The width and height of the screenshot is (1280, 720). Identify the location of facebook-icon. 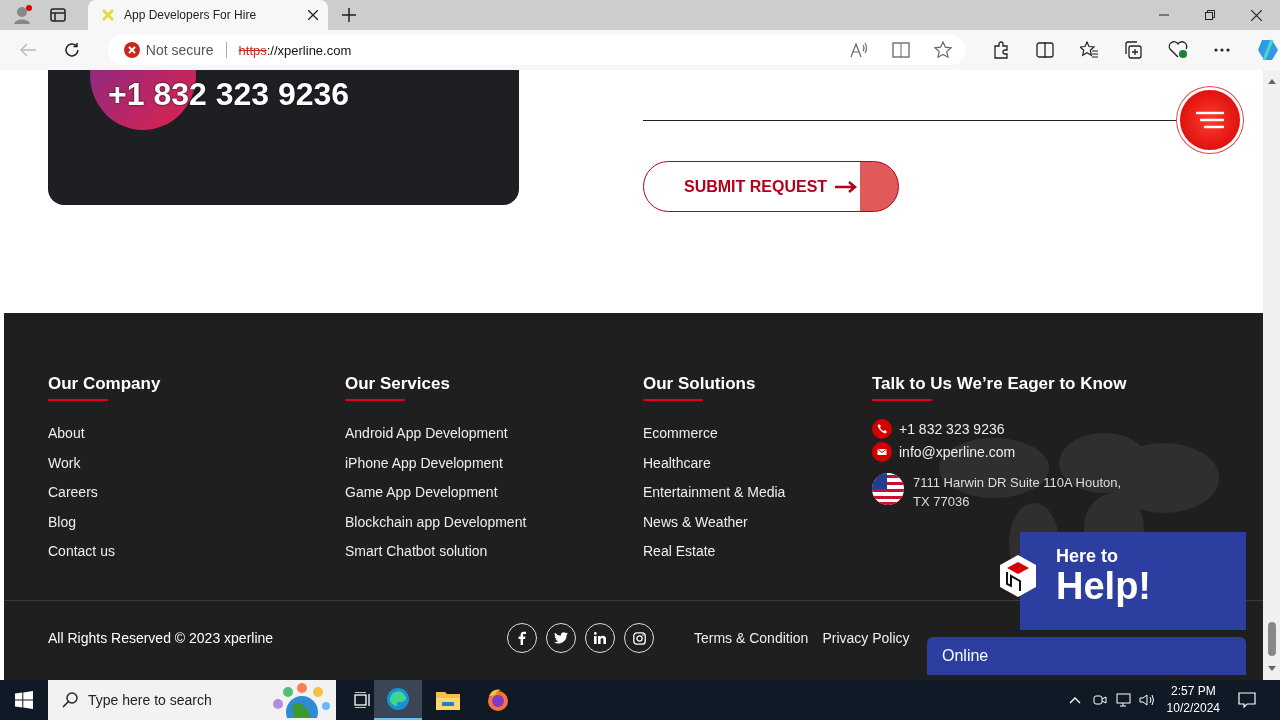
(522, 638).